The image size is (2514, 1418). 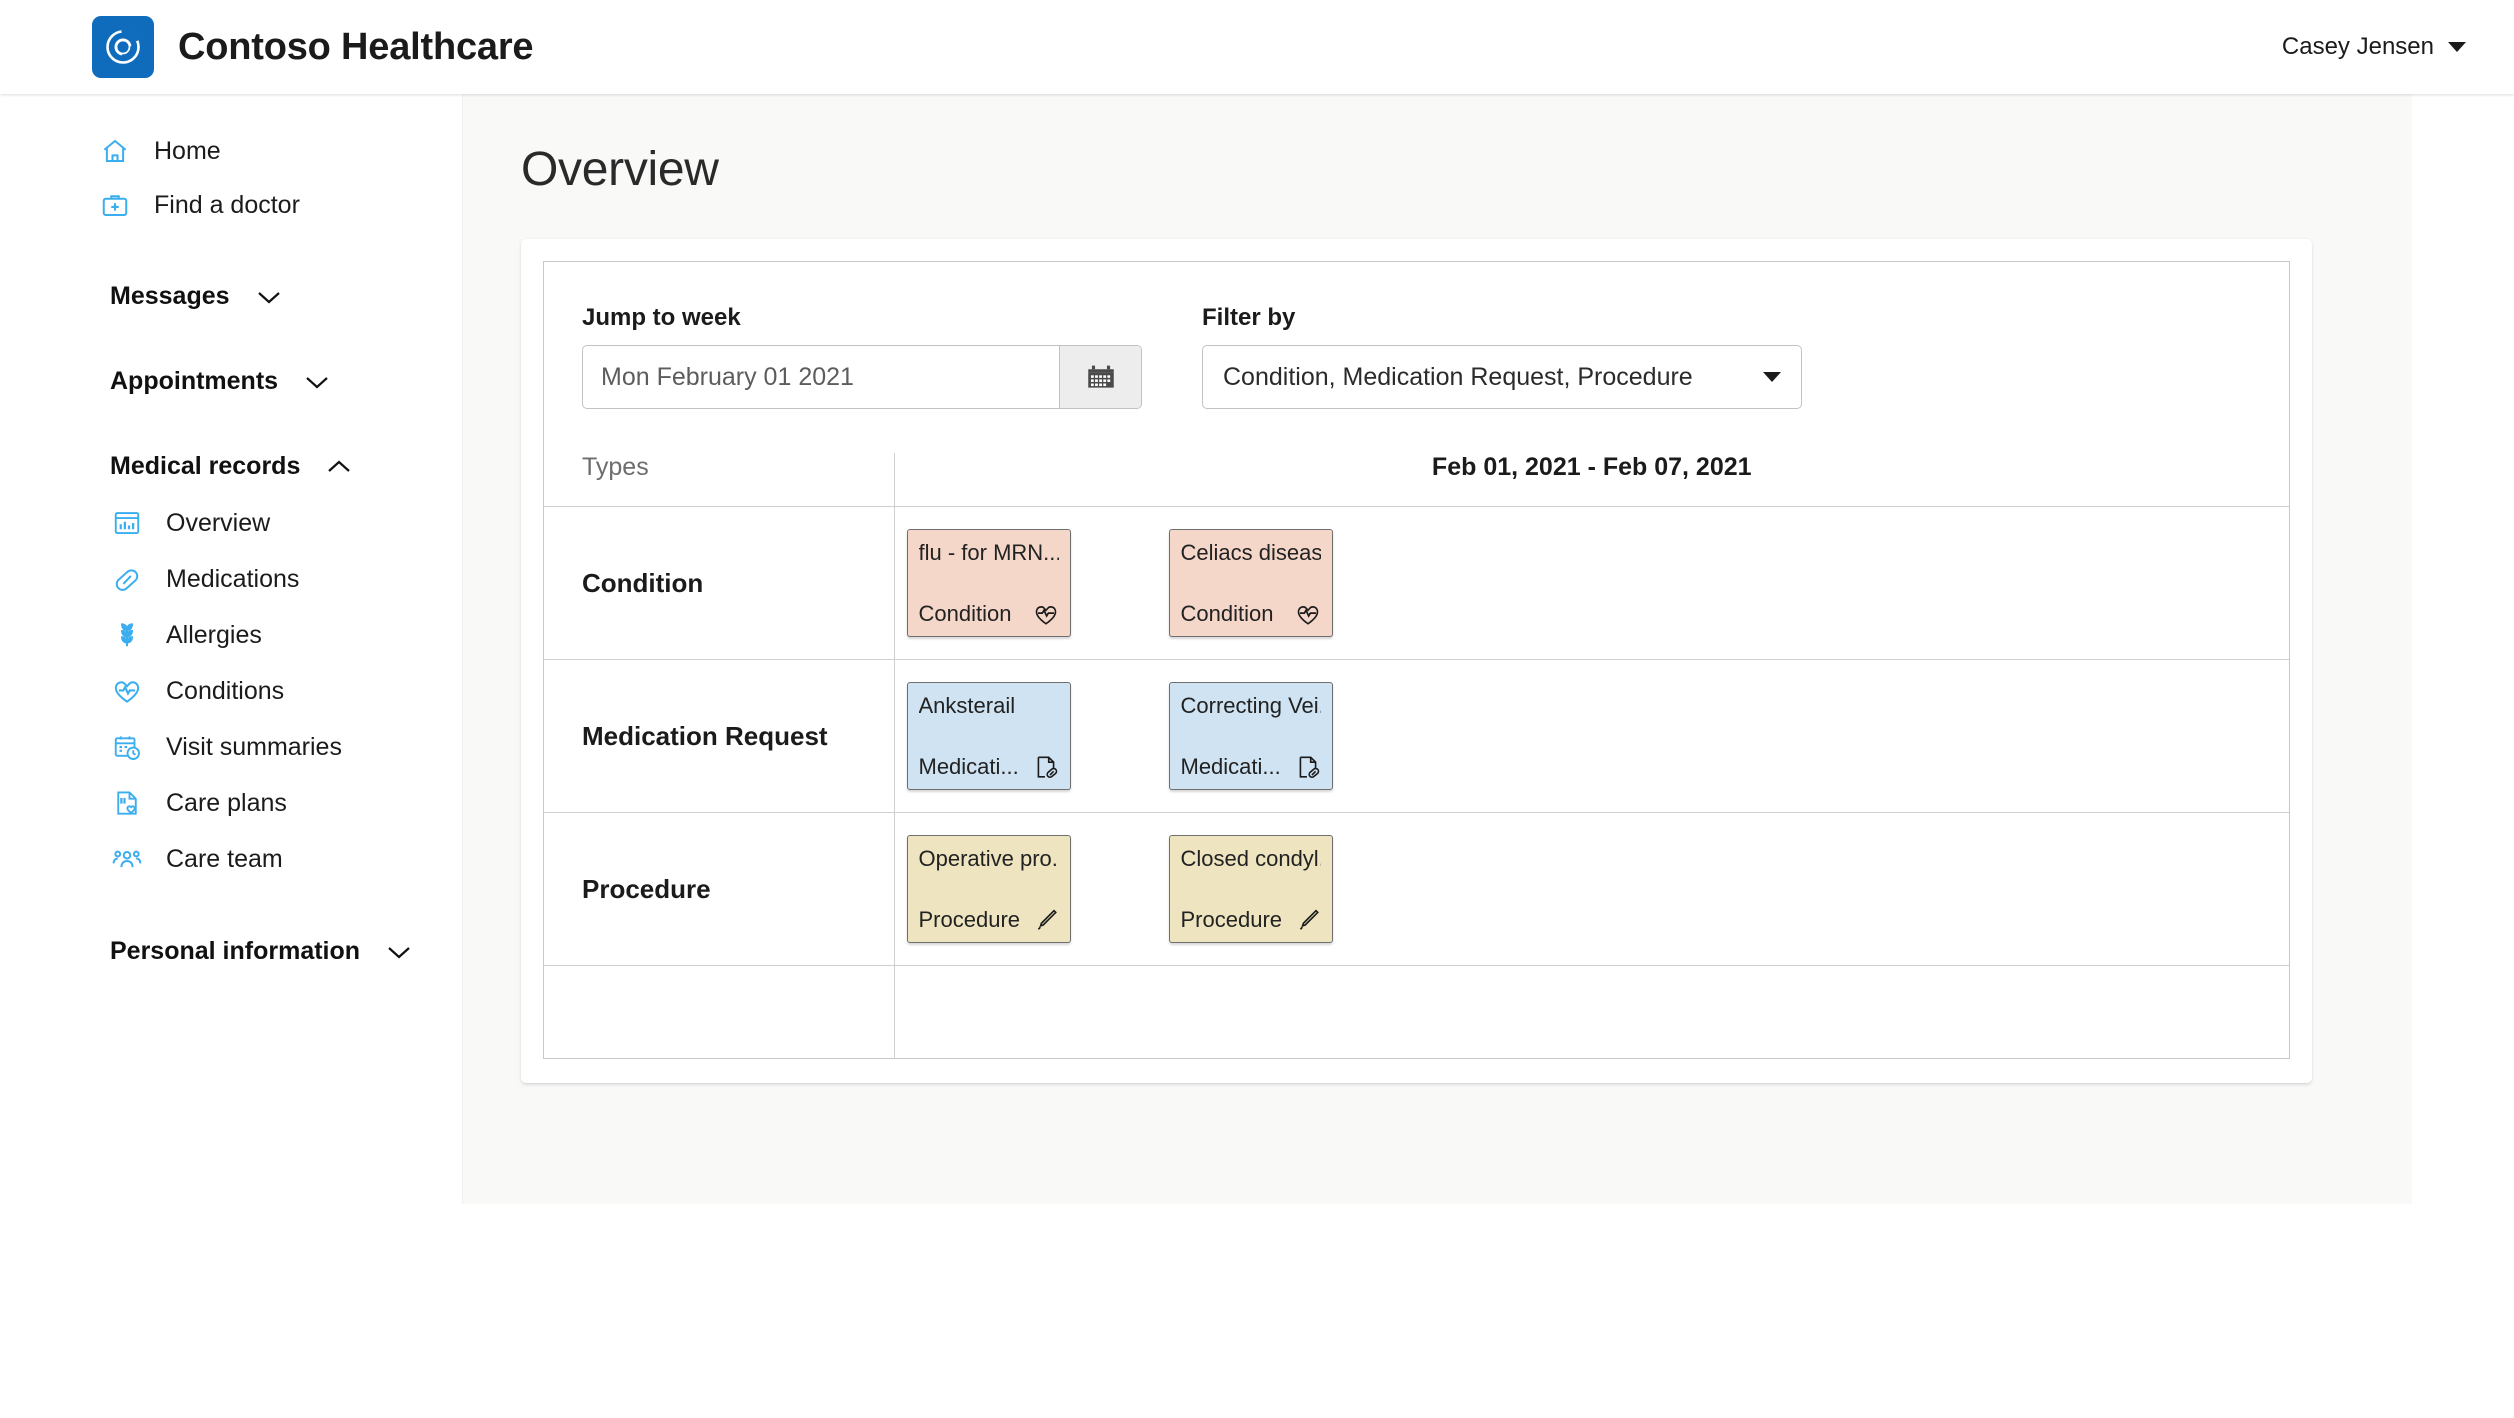 What do you see at coordinates (127, 635) in the screenshot?
I see `wheat-allergy-icon` at bounding box center [127, 635].